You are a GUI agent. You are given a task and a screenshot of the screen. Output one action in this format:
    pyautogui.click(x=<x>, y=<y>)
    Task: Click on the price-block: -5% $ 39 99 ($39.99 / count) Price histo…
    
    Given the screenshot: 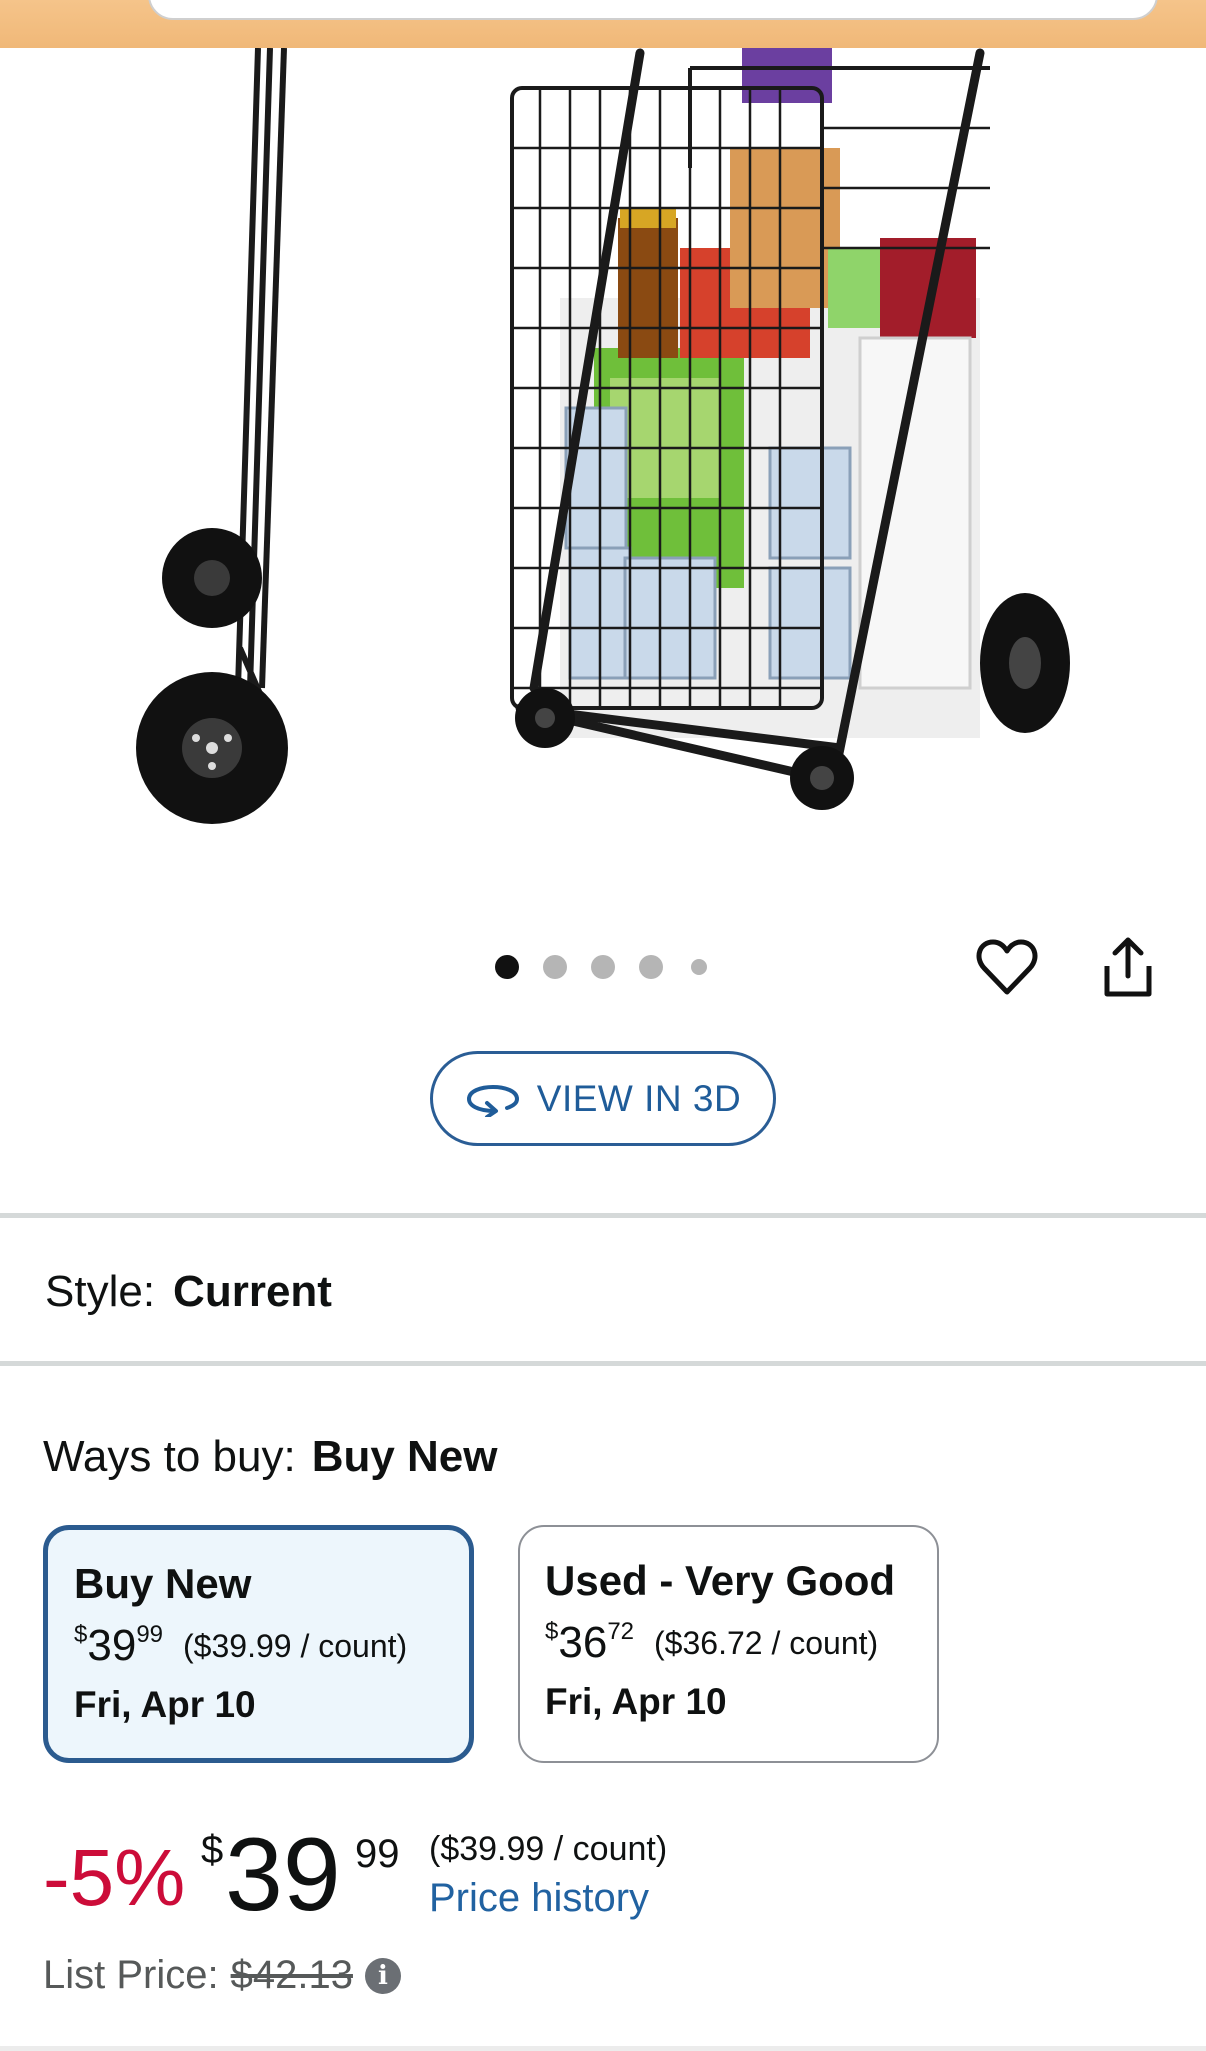 What is the action you would take?
    pyautogui.click(x=493, y=1875)
    